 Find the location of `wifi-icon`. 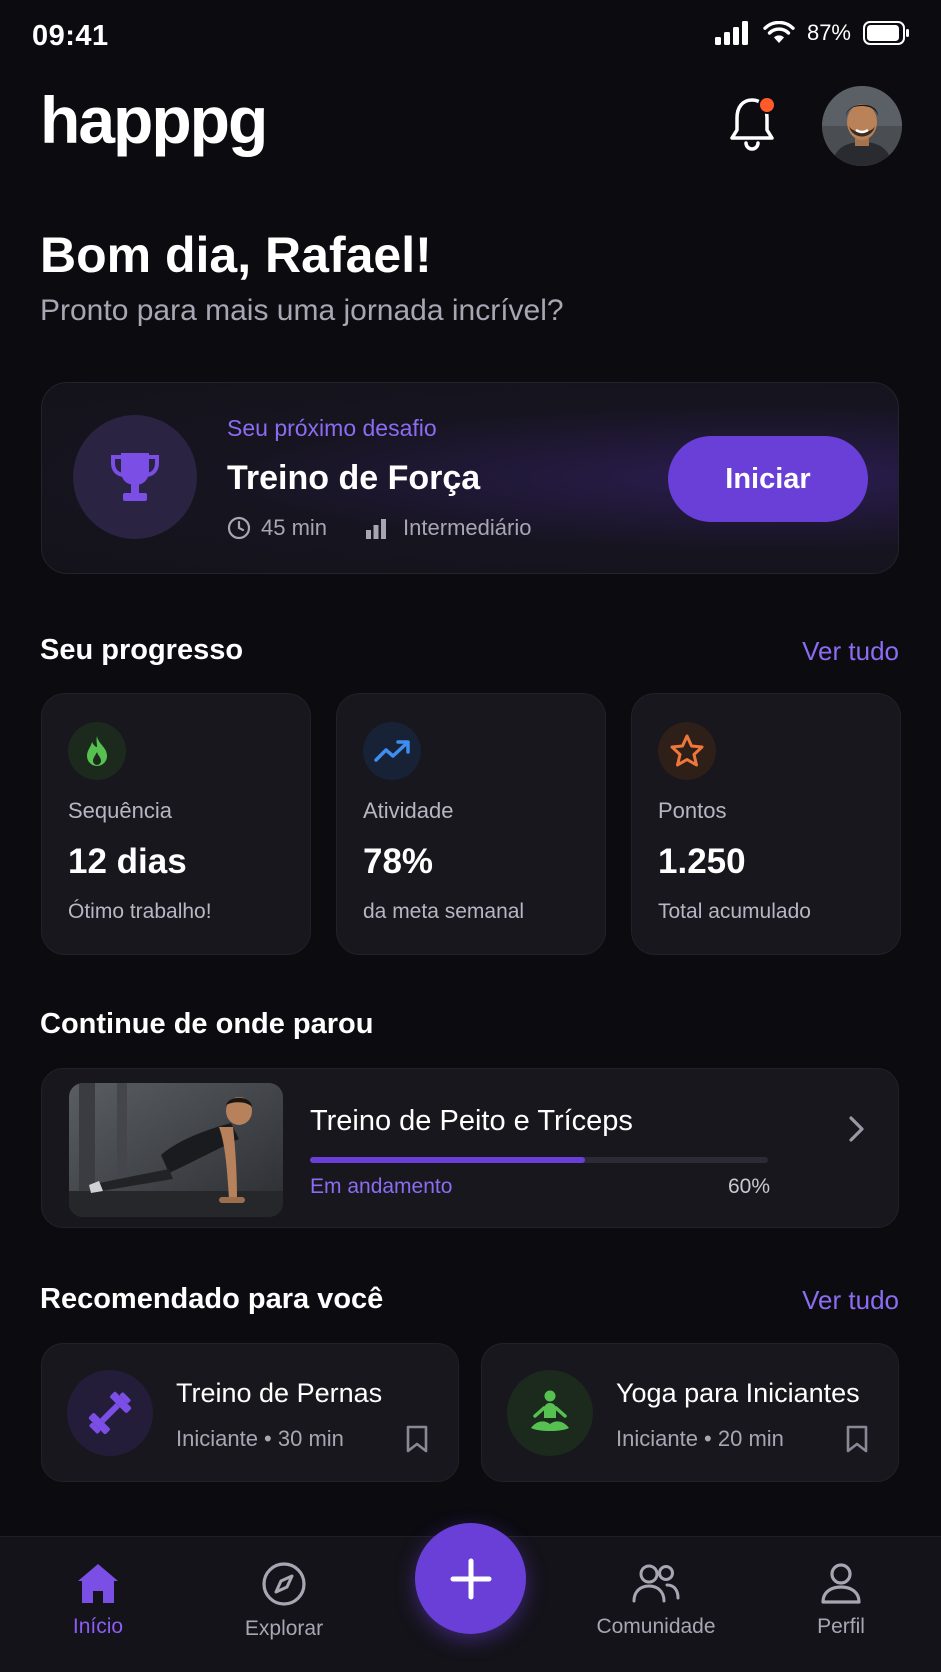

wifi-icon is located at coordinates (779, 32).